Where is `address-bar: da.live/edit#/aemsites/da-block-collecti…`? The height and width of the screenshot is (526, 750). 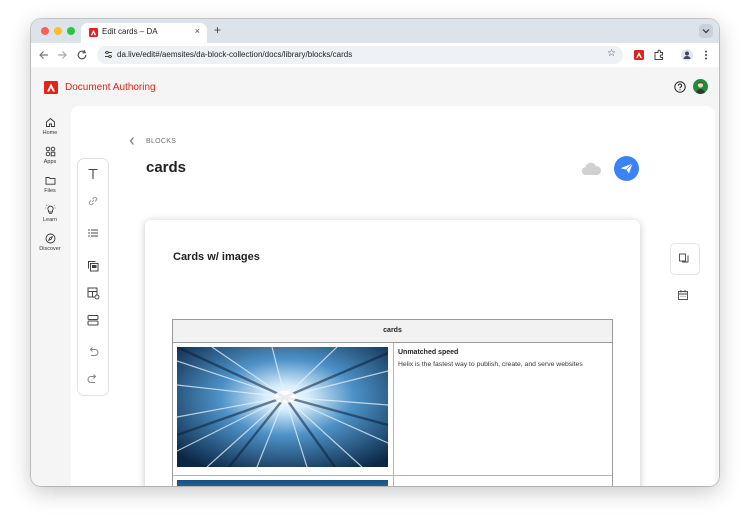 address-bar: da.live/edit#/aemsites/da-block-collecti… is located at coordinates (360, 55).